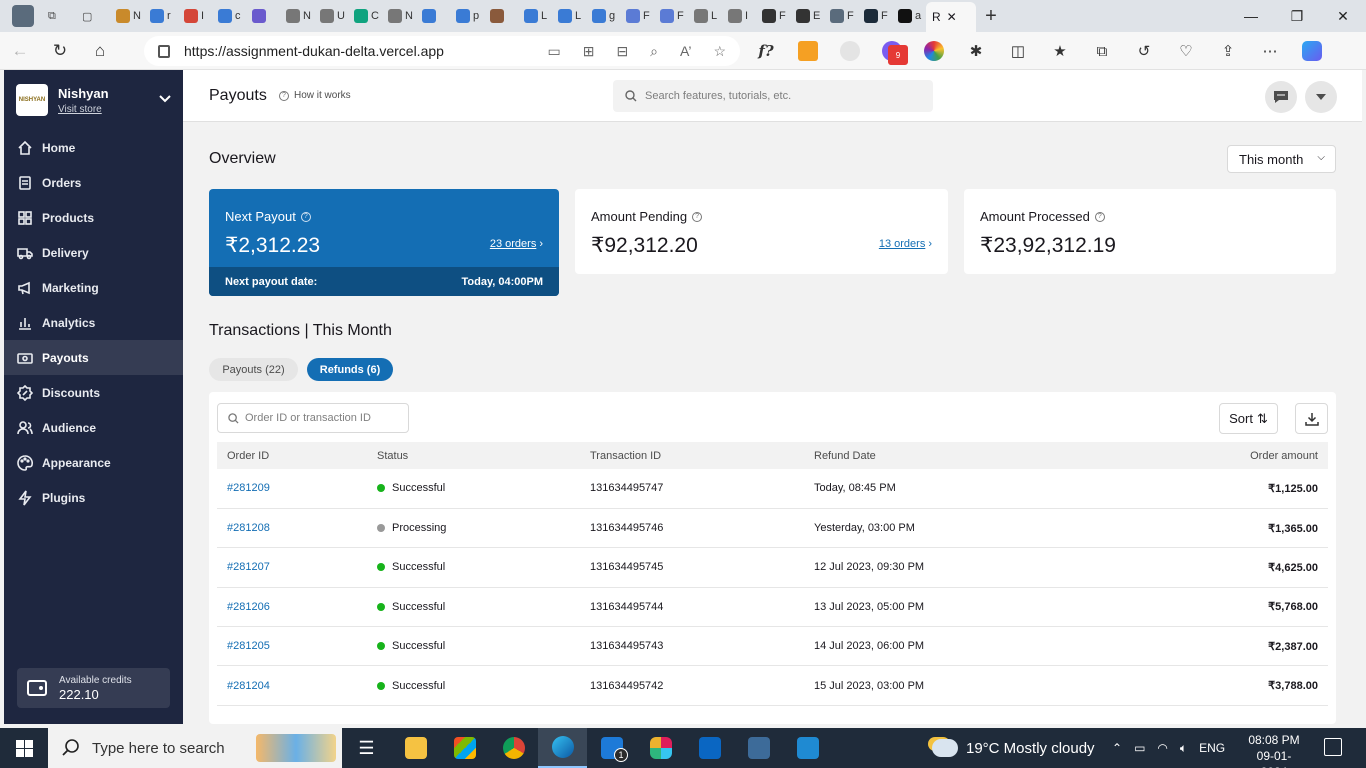 Image resolution: width=1366 pixels, height=768 pixels. Describe the element at coordinates (766, 51) in the screenshot. I see `formula-extension-icon: f?` at that location.